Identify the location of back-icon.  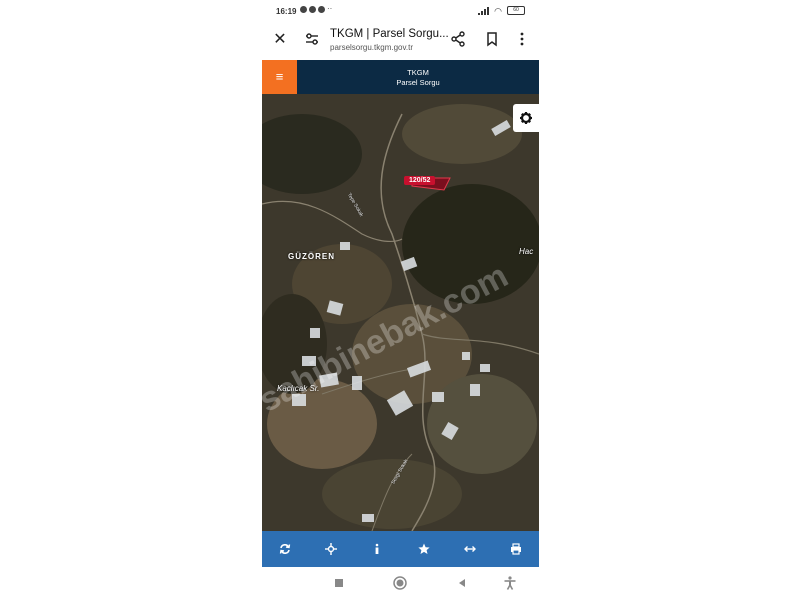
(462, 583).